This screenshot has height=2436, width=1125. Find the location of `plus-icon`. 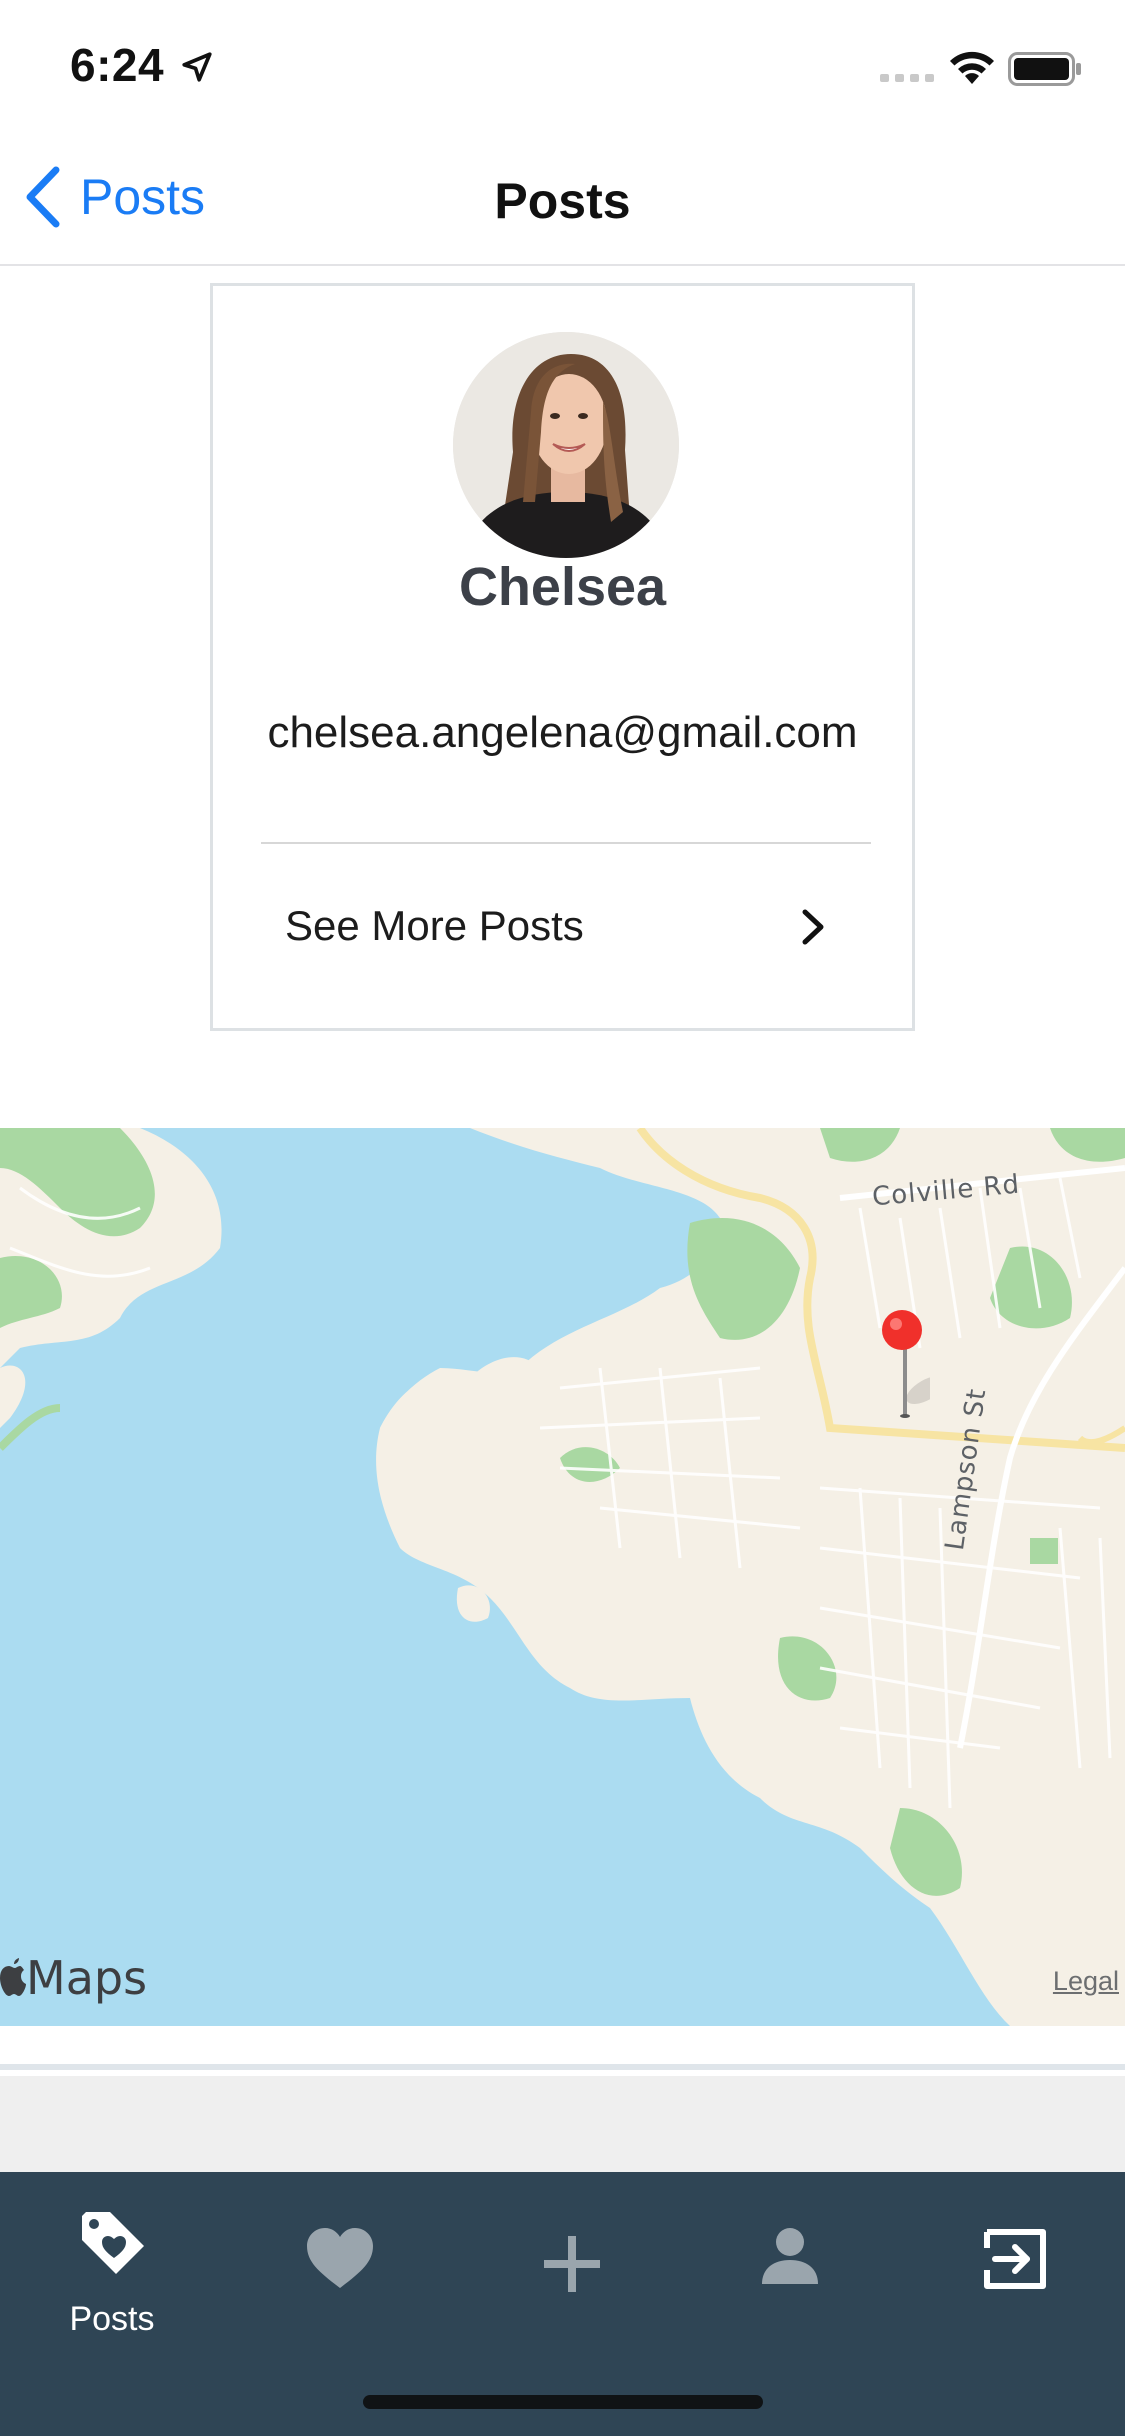

plus-icon is located at coordinates (572, 2264).